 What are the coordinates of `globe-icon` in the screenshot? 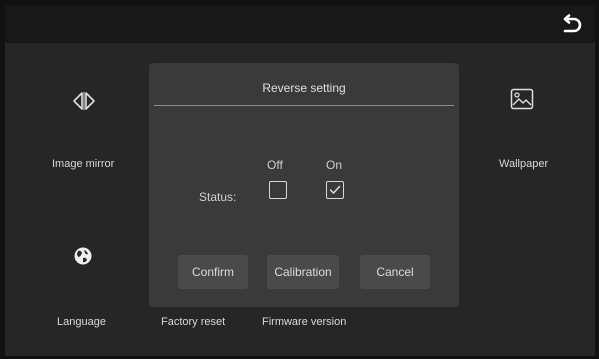 It's located at (83, 256).